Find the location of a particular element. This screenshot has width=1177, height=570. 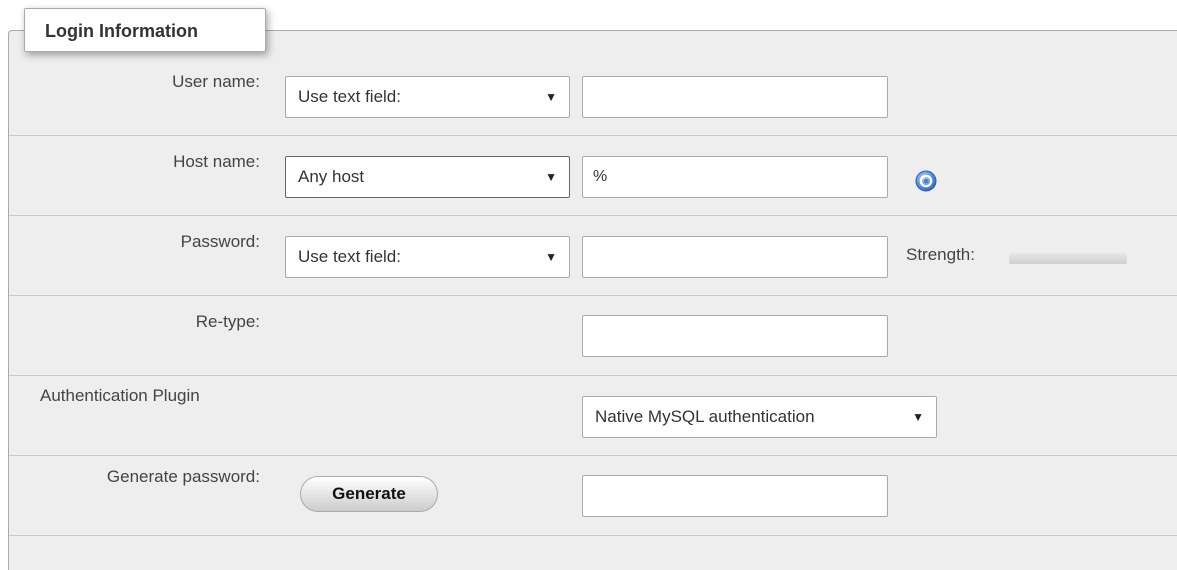

password-input is located at coordinates (735, 257).